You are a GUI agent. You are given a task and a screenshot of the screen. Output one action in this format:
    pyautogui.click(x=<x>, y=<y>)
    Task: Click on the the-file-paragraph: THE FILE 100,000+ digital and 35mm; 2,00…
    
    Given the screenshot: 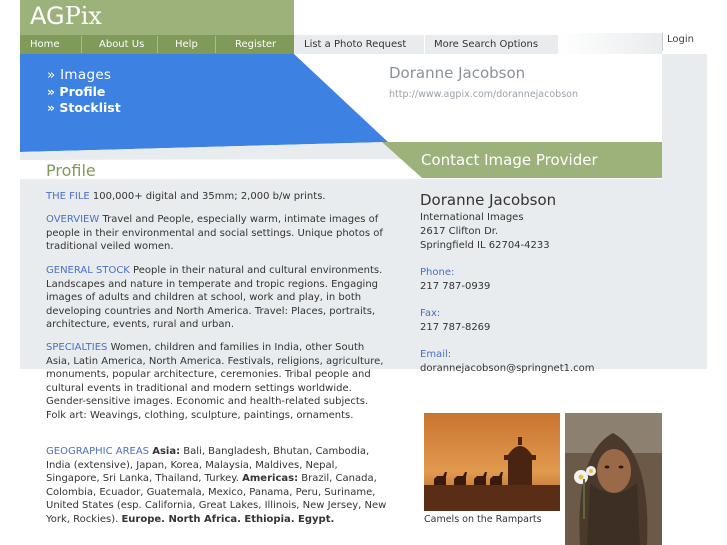 What is the action you would take?
    pyautogui.click(x=218, y=197)
    